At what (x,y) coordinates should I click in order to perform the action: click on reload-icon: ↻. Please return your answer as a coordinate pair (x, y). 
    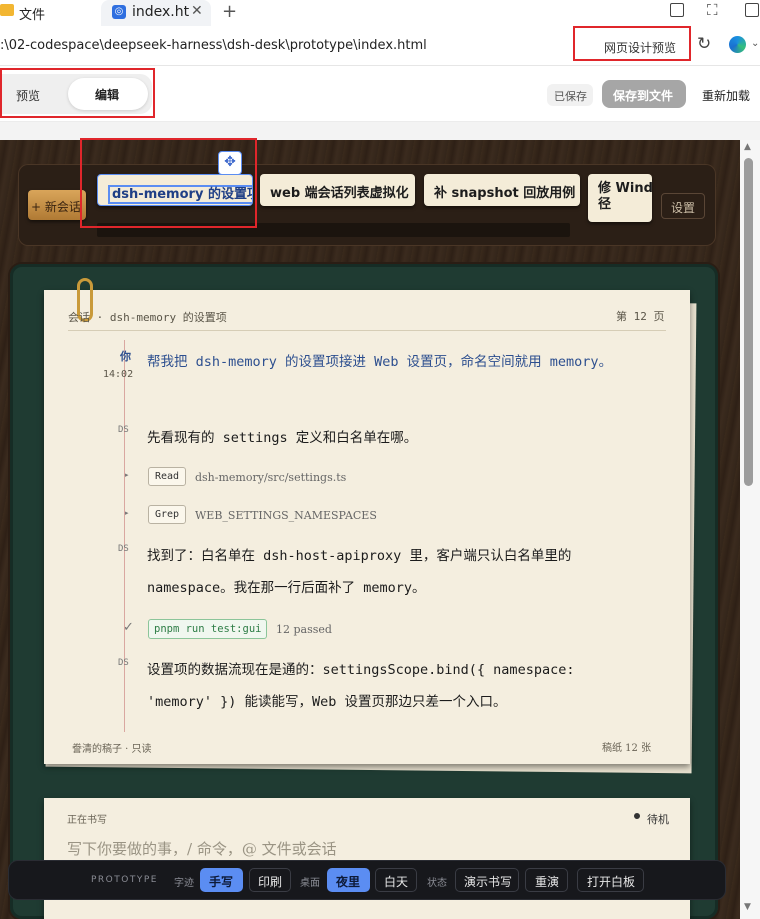
    Looking at the image, I should click on (704, 44).